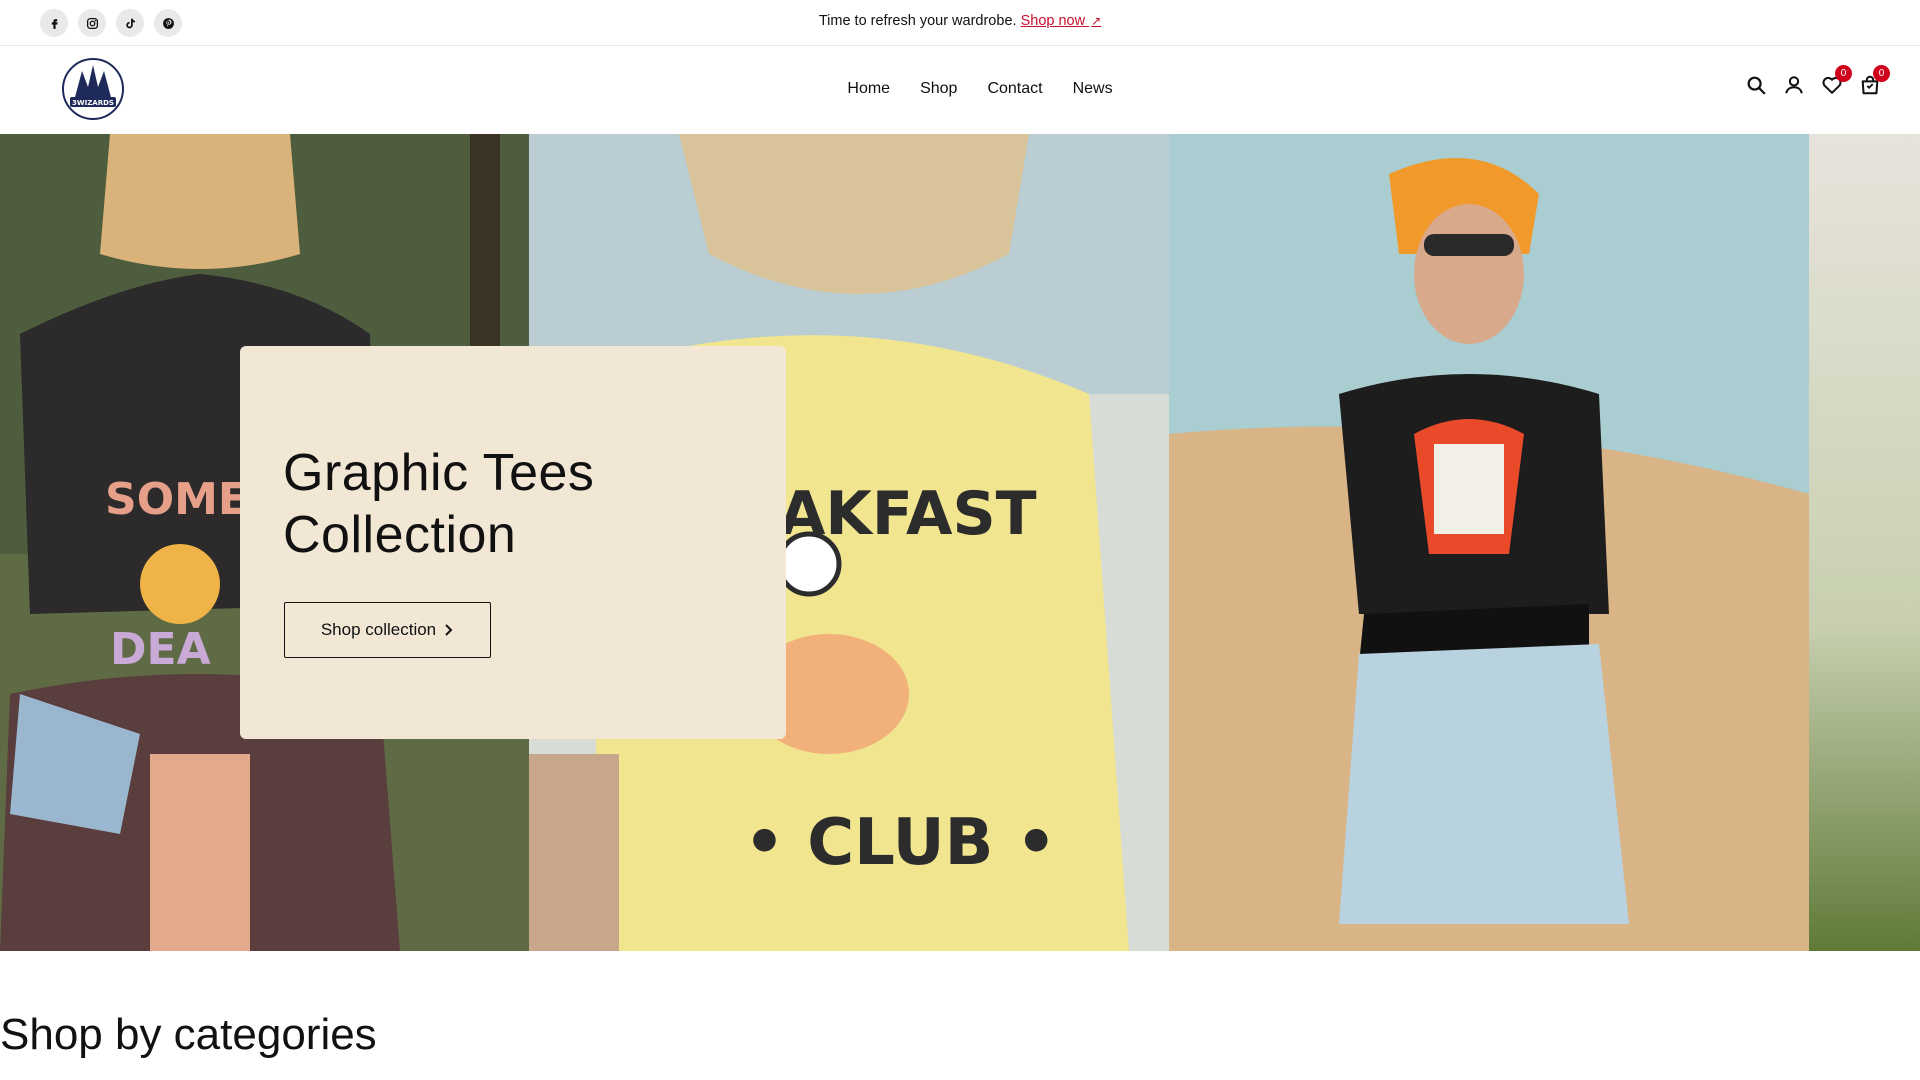 The image size is (1920, 1080). I want to click on hero-title-line-1: Graphic Tees, so click(439, 473).